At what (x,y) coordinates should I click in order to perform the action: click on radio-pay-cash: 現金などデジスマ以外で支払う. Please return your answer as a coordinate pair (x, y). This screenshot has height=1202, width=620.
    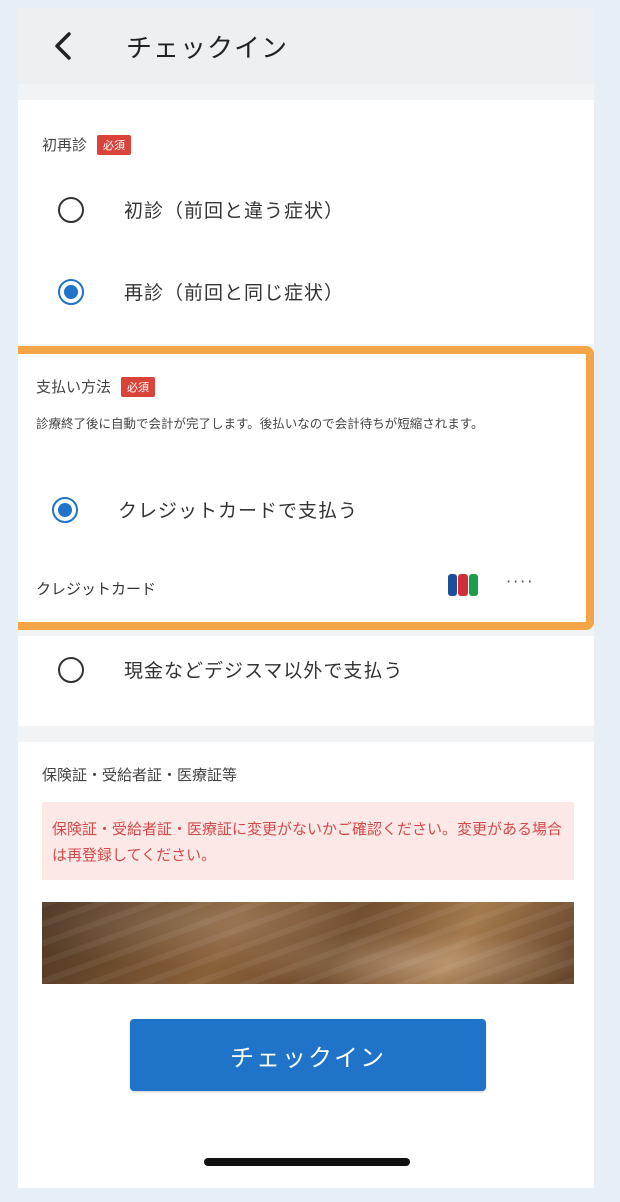
    Looking at the image, I should click on (230, 669).